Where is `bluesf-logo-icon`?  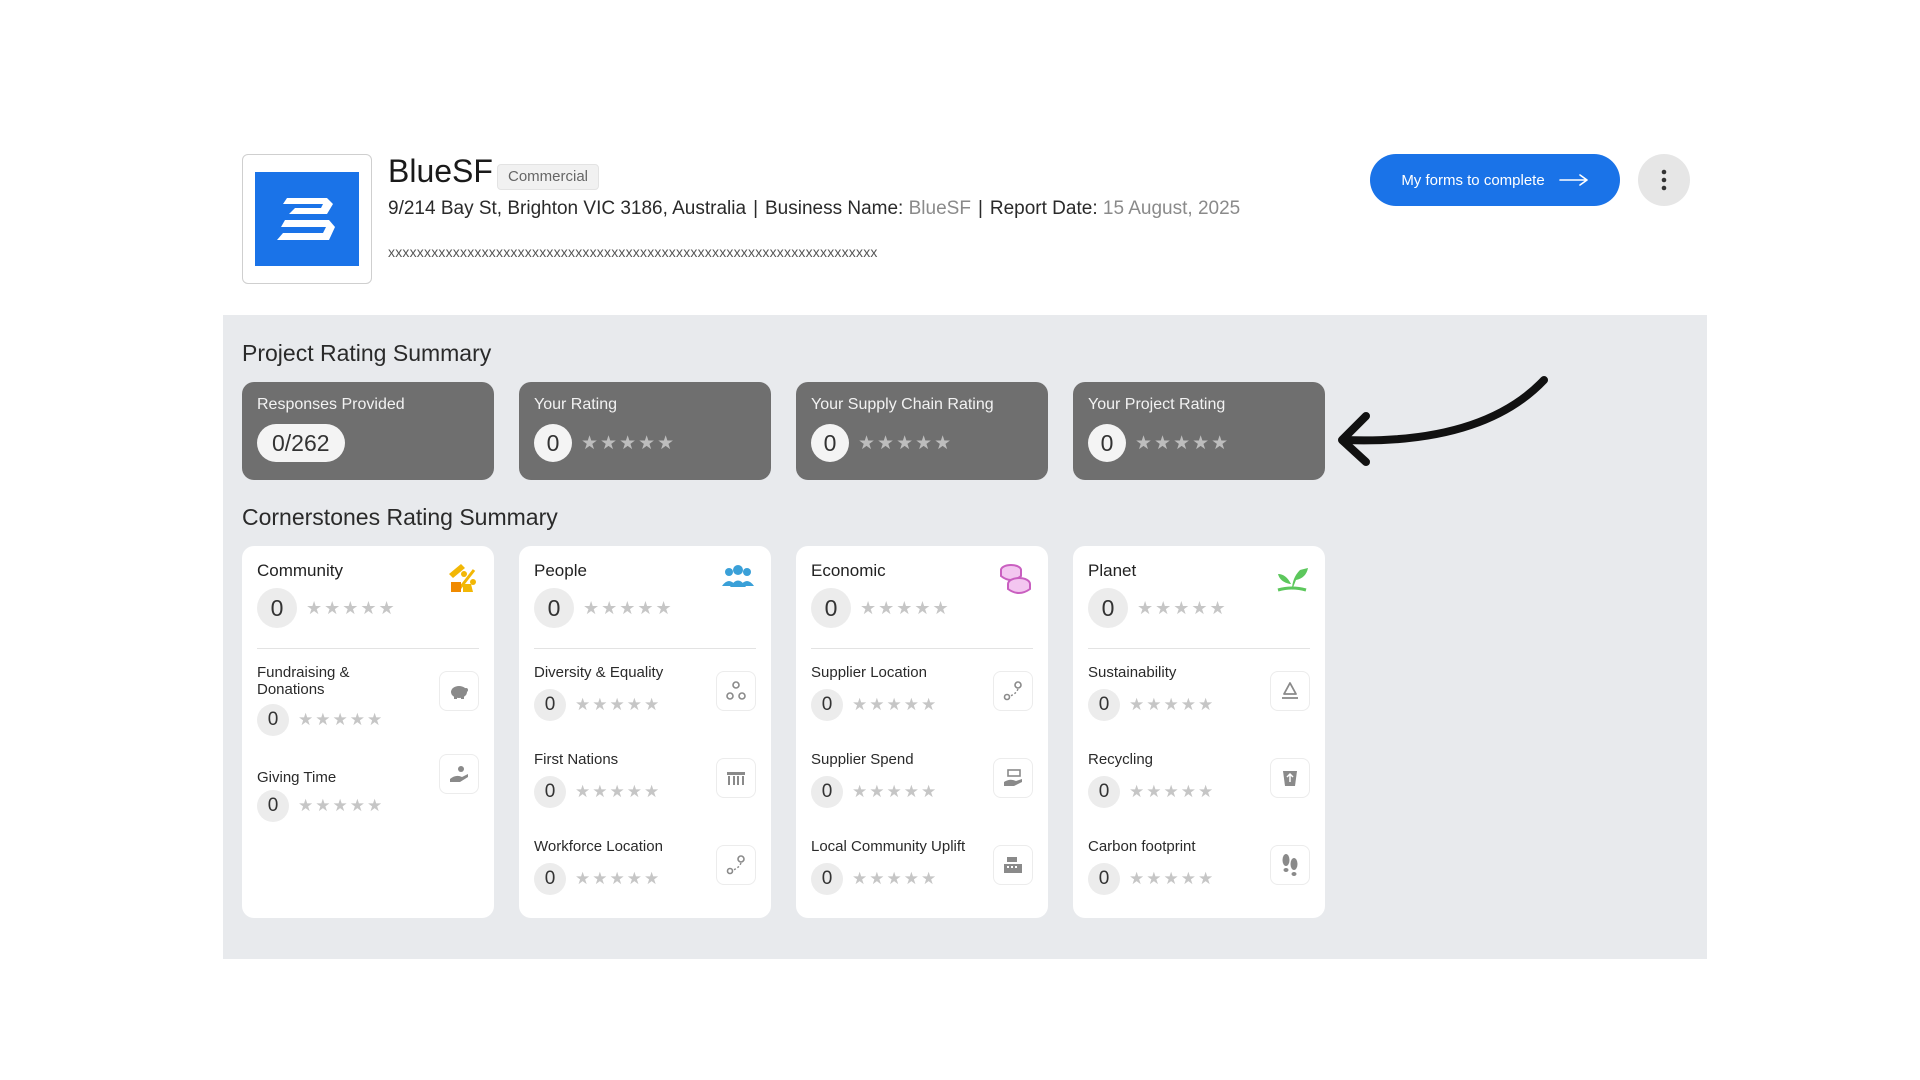
bluesf-logo-icon is located at coordinates (307, 219).